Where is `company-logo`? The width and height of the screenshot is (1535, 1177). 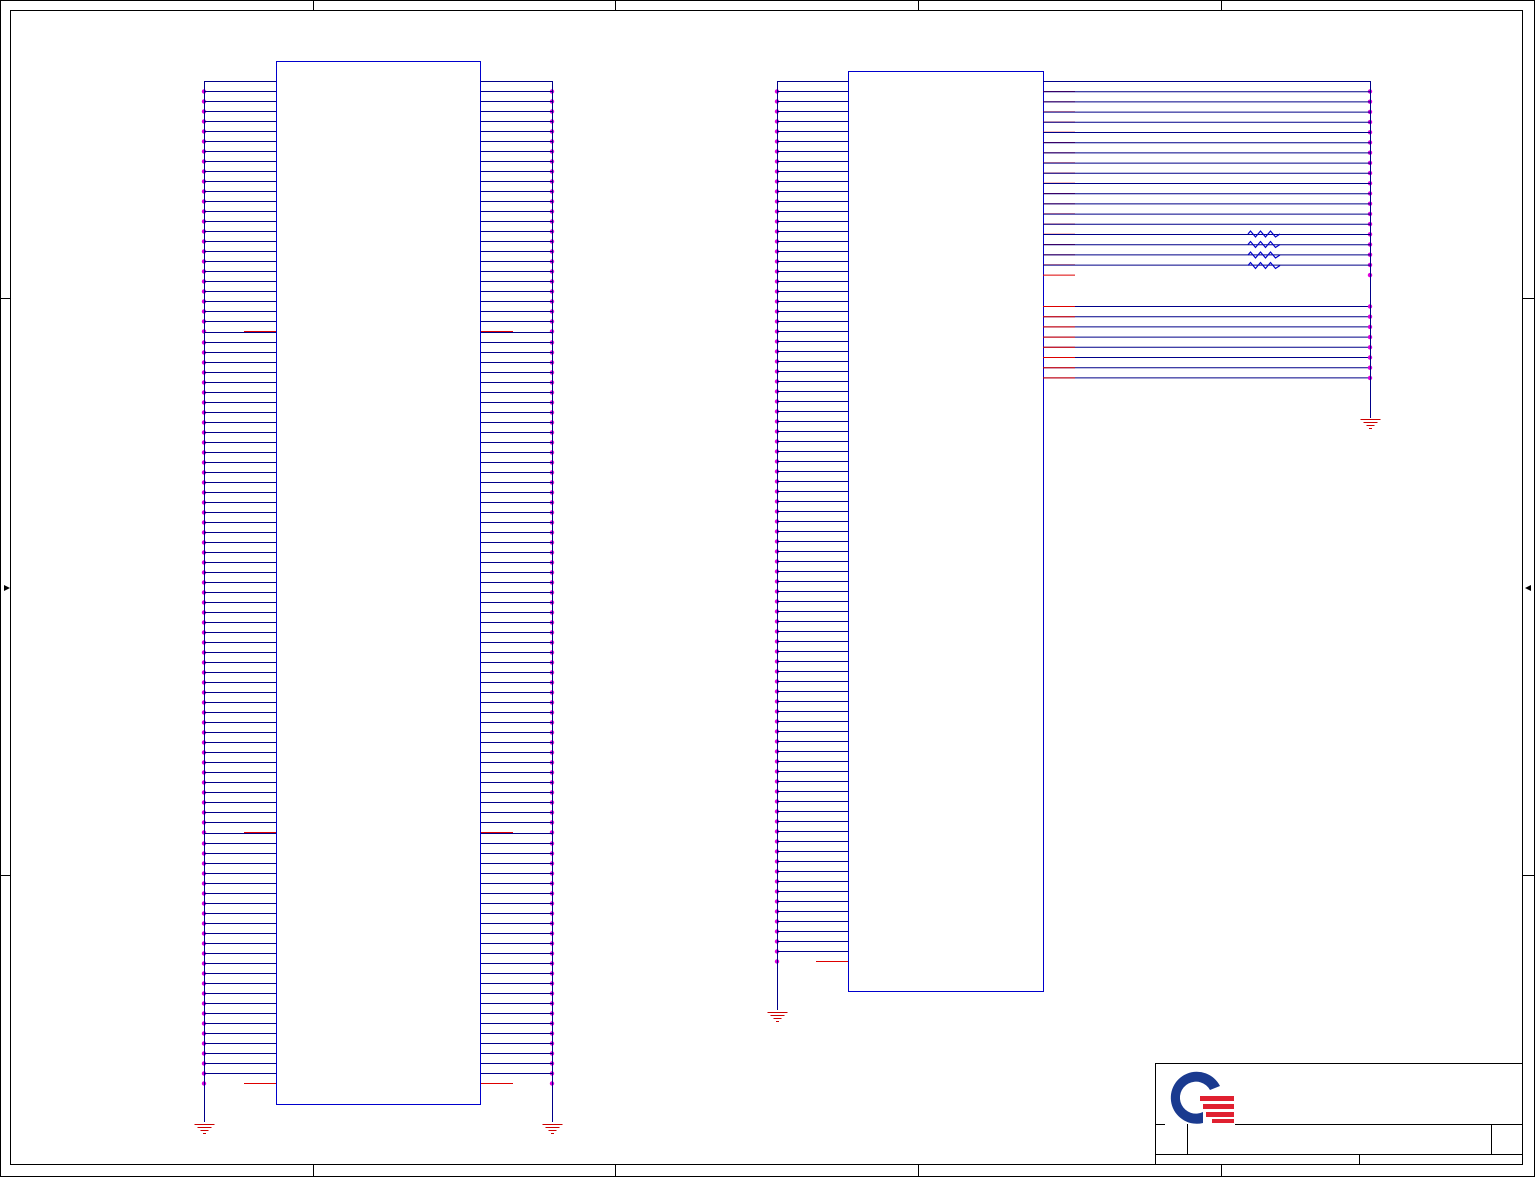 company-logo is located at coordinates (1202, 1097).